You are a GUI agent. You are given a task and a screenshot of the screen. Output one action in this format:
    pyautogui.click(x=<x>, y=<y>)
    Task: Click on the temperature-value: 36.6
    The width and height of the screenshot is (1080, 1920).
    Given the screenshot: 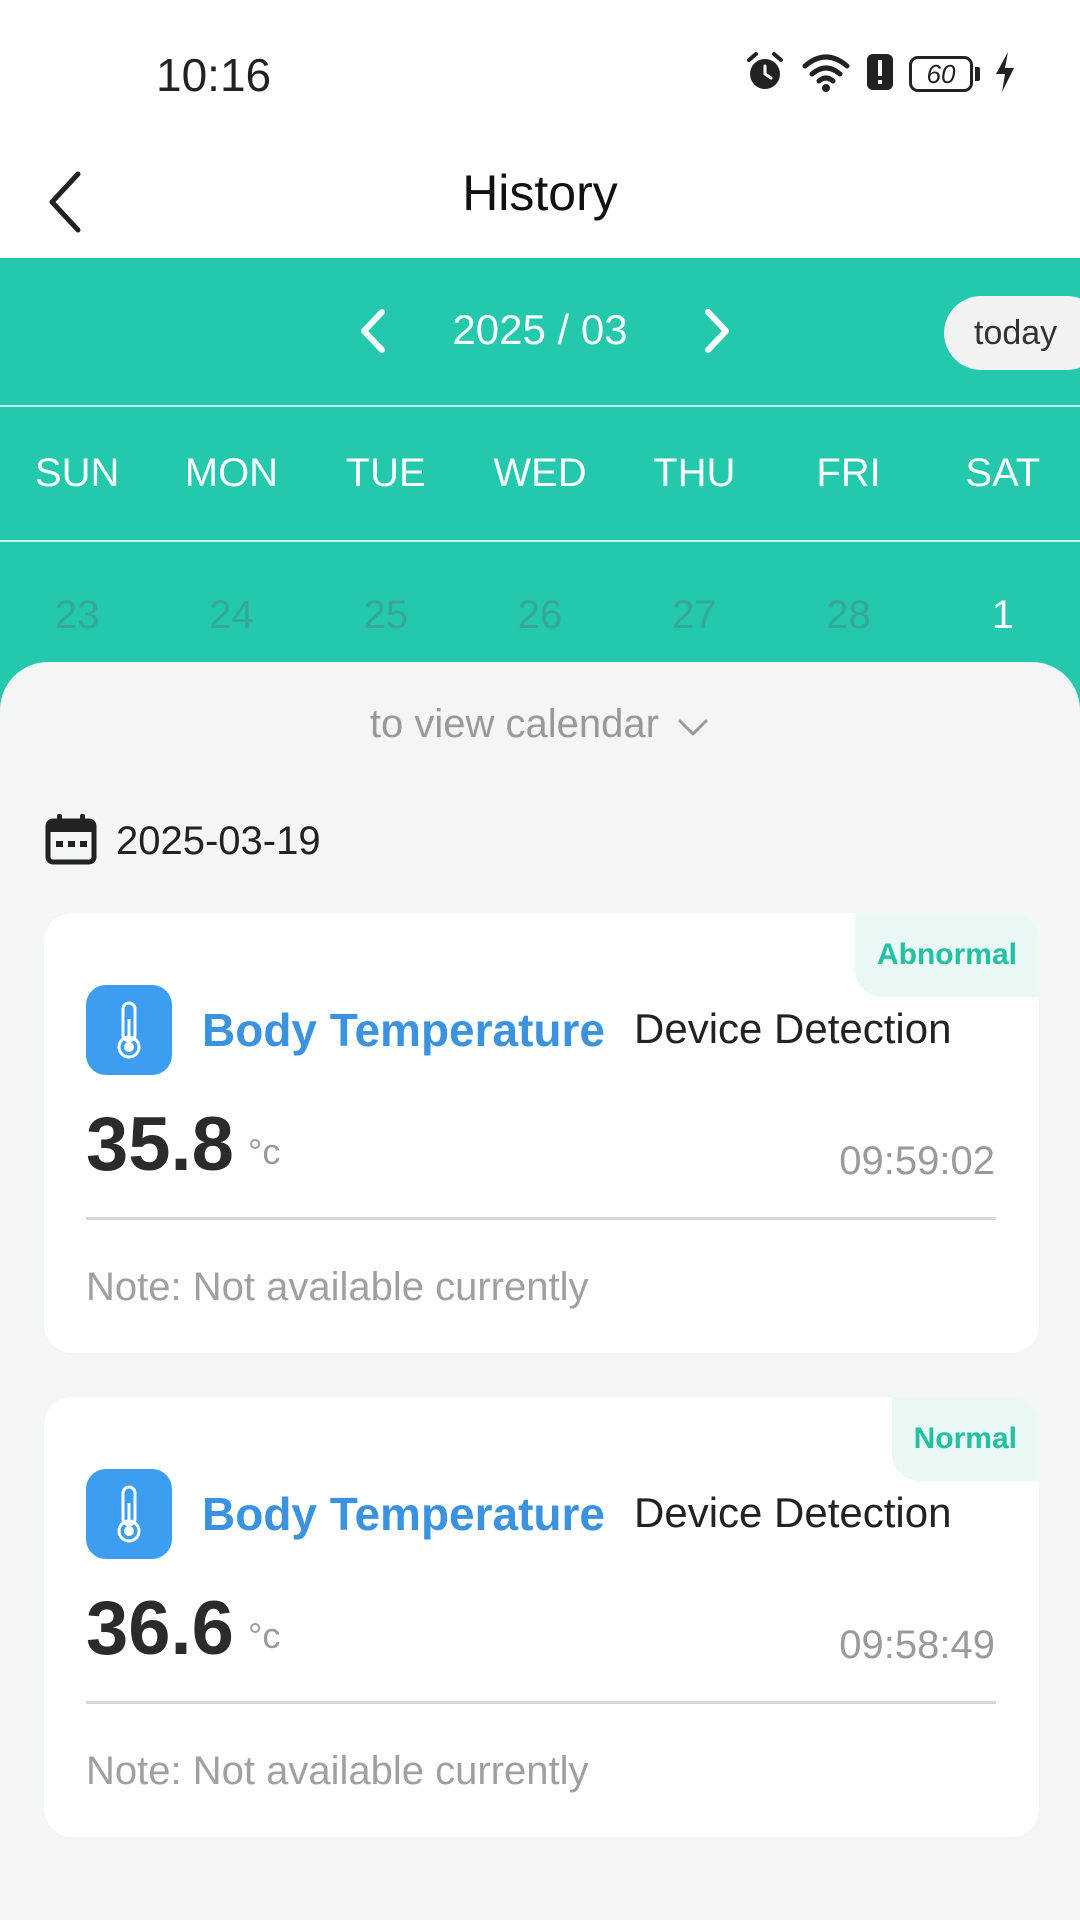 What is the action you would take?
    pyautogui.click(x=160, y=1628)
    